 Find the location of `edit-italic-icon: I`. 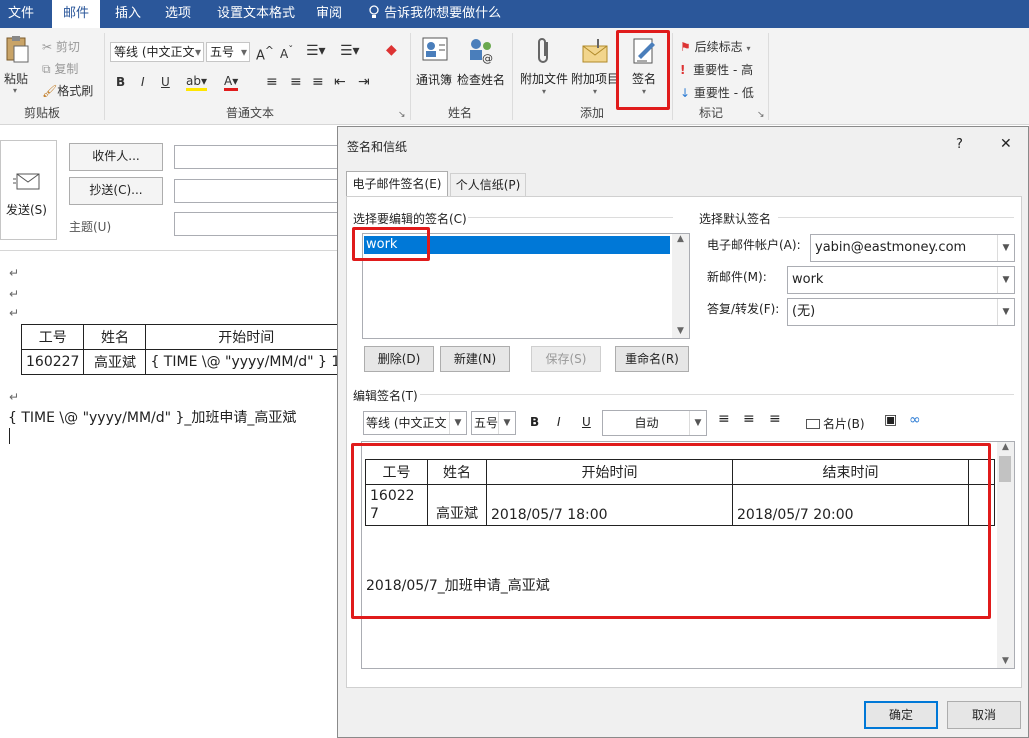

edit-italic-icon: I is located at coordinates (559, 422).